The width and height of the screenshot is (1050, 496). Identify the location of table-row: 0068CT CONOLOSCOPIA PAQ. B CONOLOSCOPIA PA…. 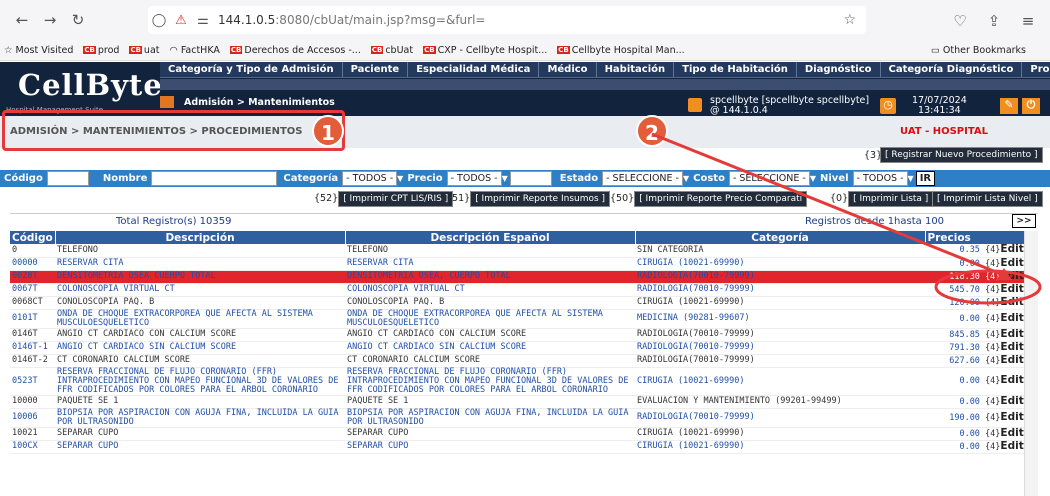
(524, 303).